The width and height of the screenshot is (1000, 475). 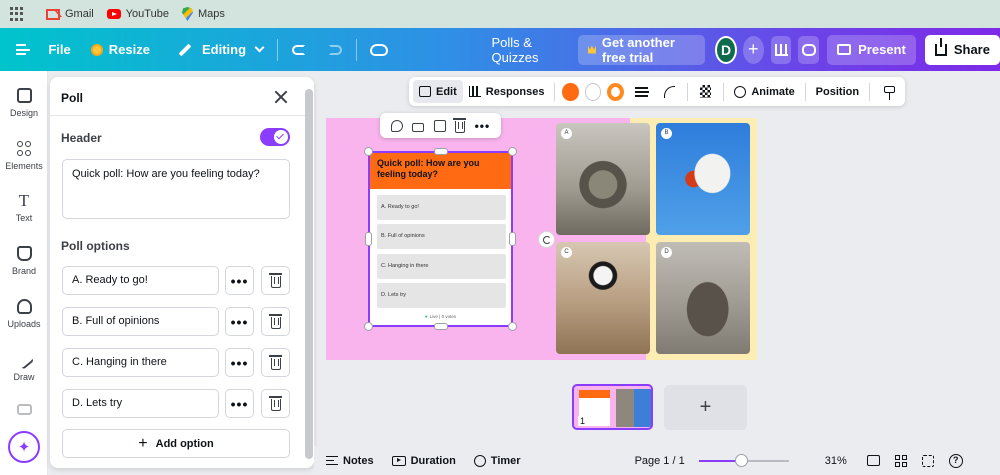 What do you see at coordinates (603, 179) in the screenshot?
I see `photo-ostrich: A` at bounding box center [603, 179].